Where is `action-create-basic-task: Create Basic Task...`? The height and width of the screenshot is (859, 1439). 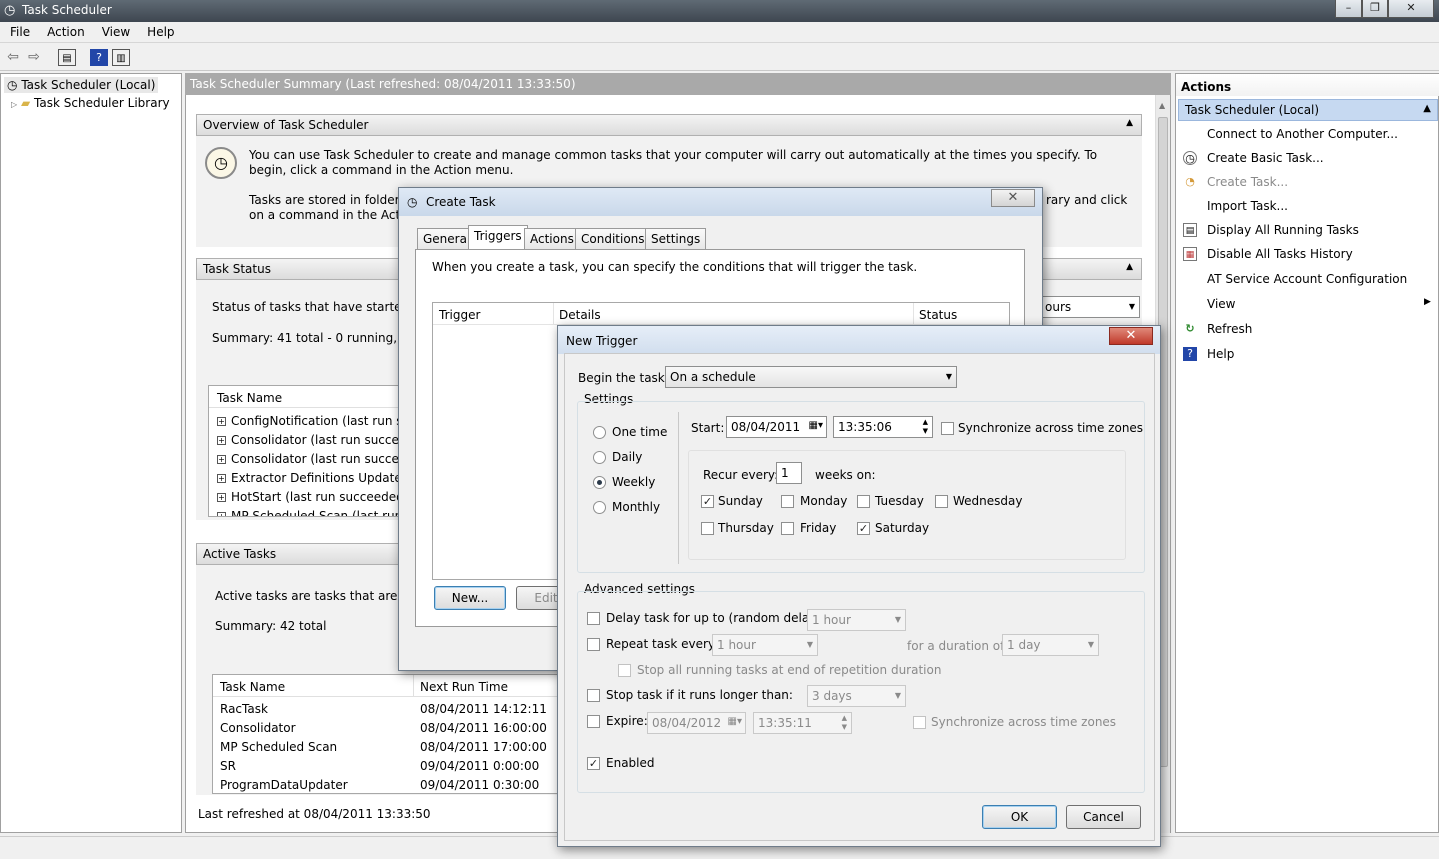 action-create-basic-task: Create Basic Task... is located at coordinates (1265, 158).